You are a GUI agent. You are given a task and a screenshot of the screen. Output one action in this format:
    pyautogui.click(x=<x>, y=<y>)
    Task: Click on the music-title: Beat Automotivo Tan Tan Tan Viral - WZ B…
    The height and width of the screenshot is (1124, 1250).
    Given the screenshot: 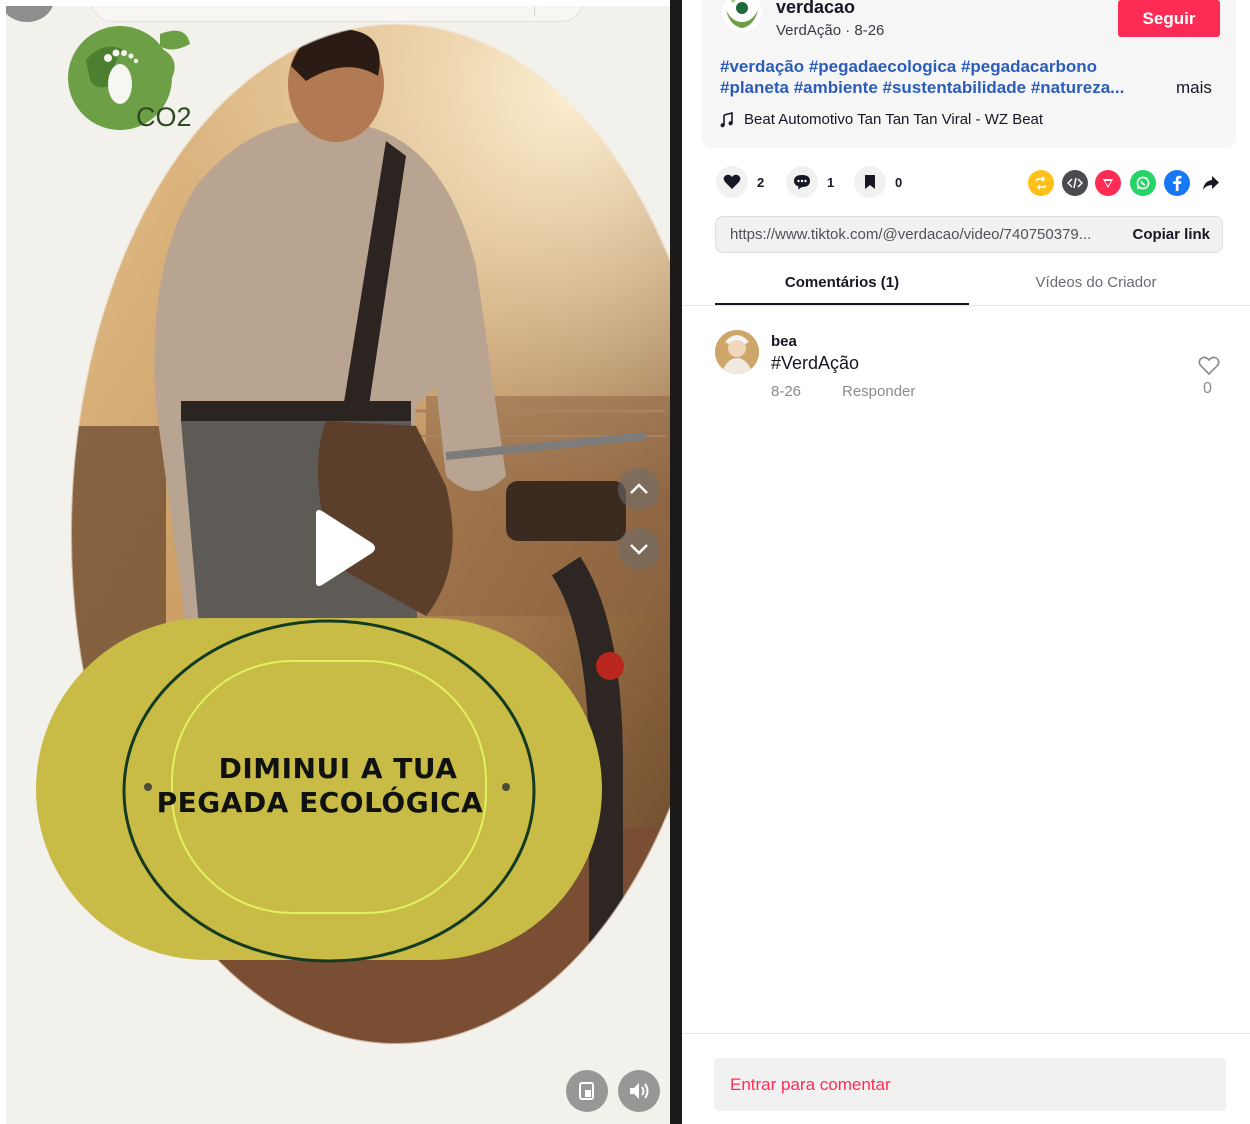 What is the action you would take?
    pyautogui.click(x=893, y=119)
    